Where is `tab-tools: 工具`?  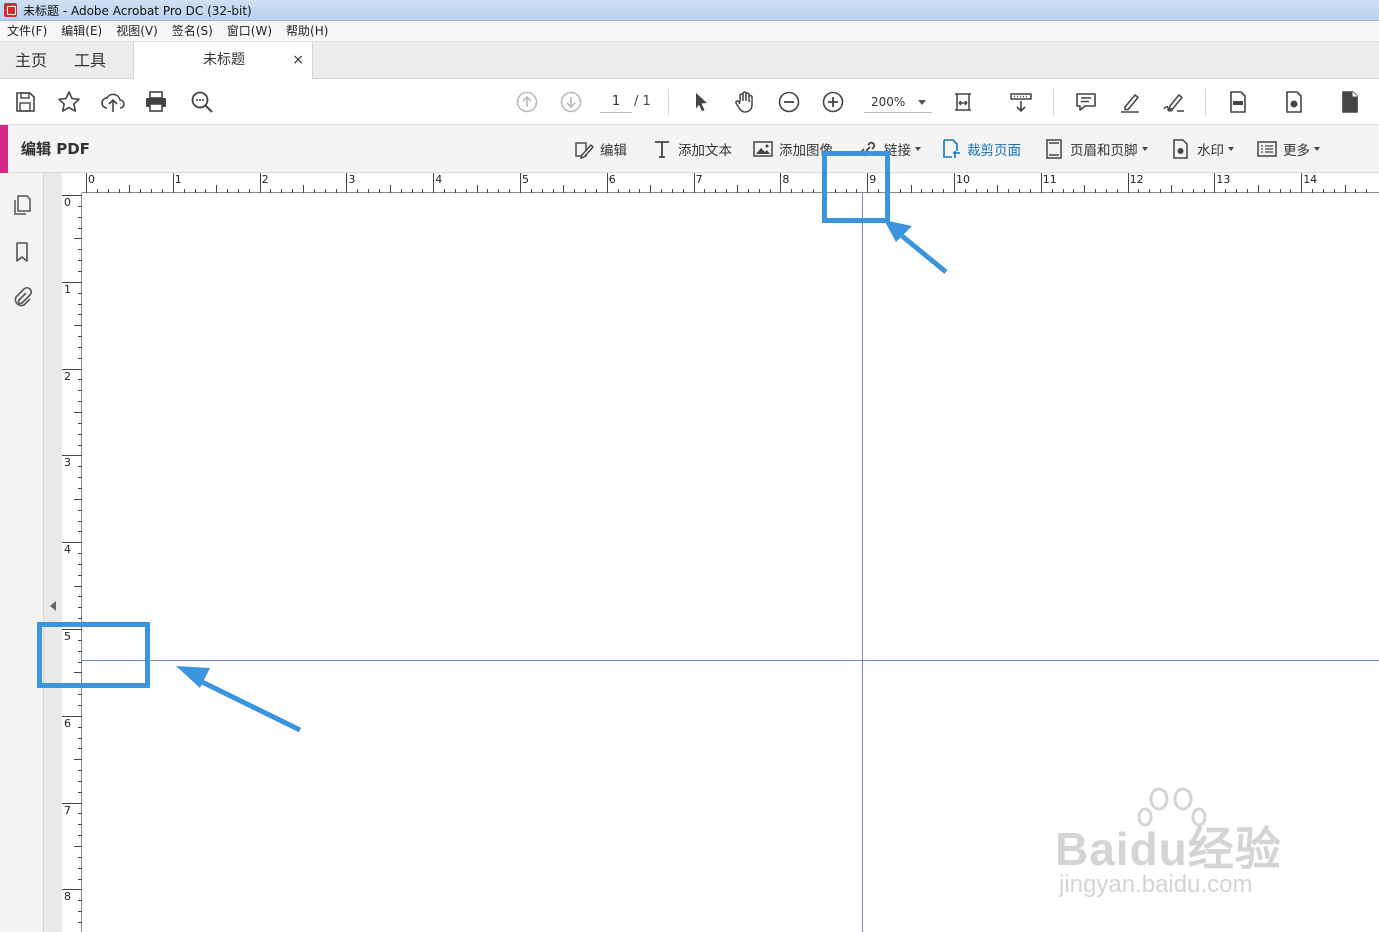
tab-tools: 工具 is located at coordinates (90, 60).